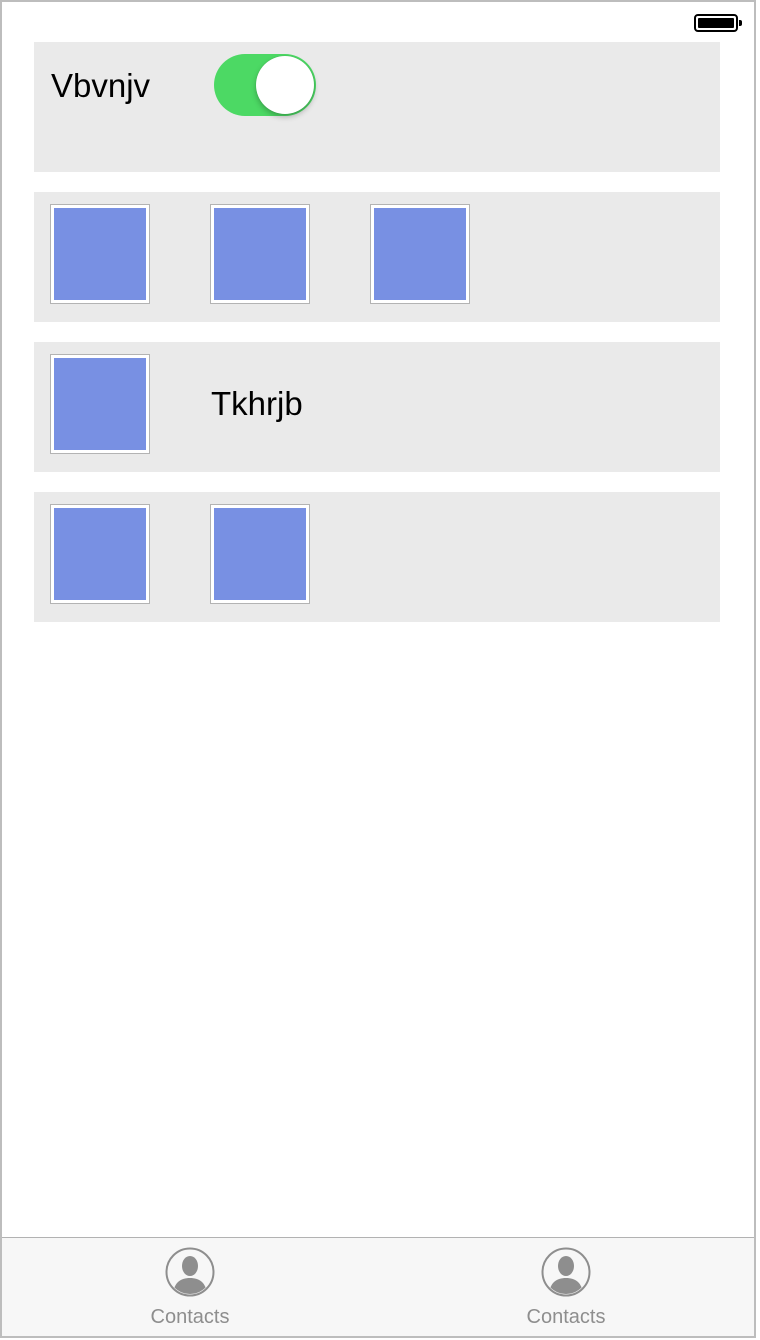 The image size is (760, 1340). Describe the element at coordinates (718, 23) in the screenshot. I see `battery-icon` at that location.